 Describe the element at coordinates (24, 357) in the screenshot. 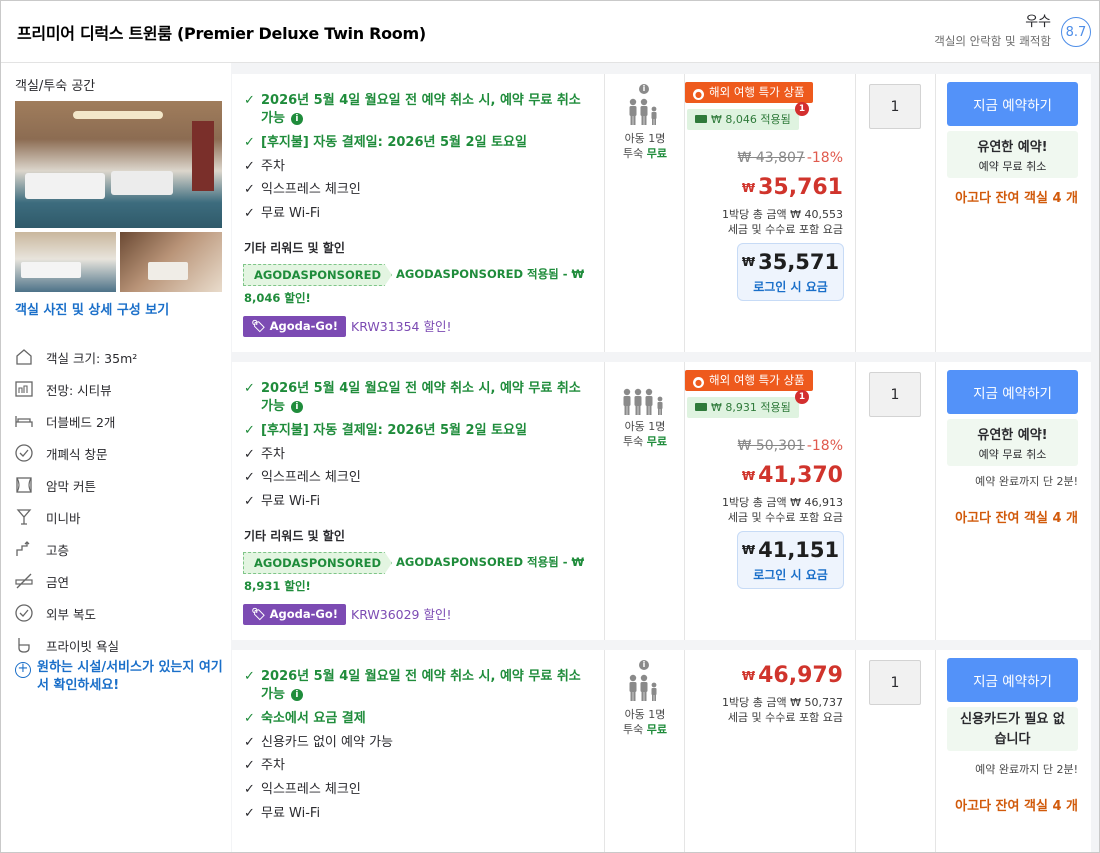

I see `room-size-icon` at that location.